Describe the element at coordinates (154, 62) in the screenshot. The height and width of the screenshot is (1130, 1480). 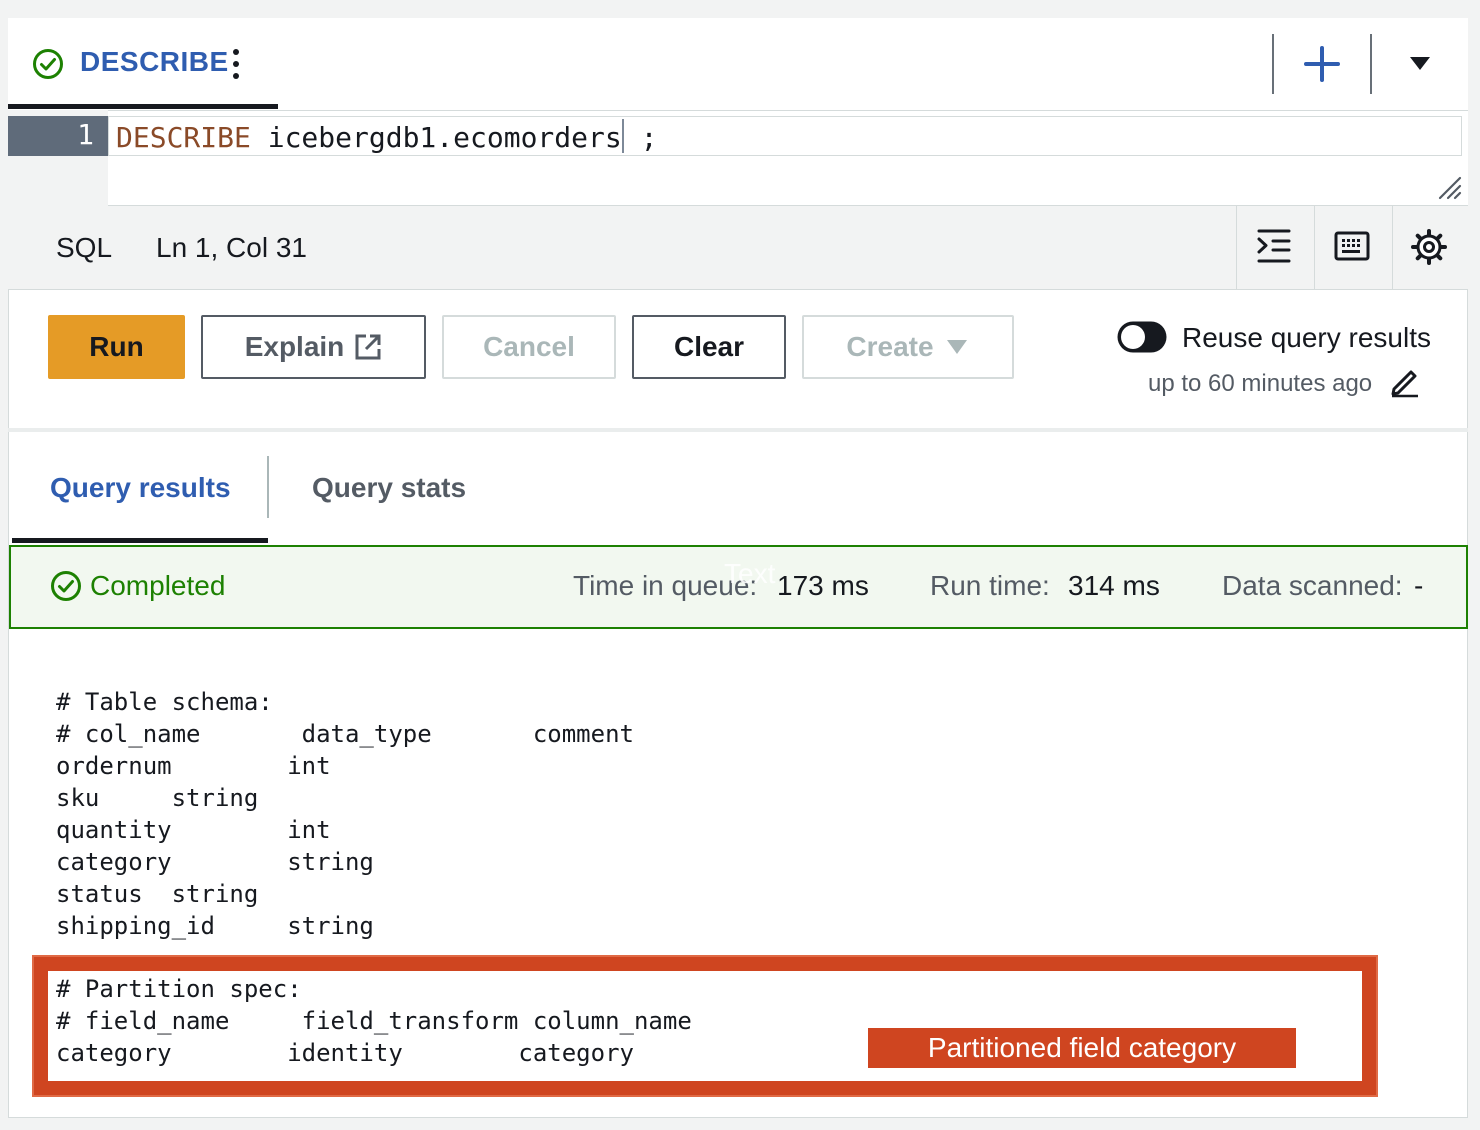
I see `query-tab-title: DESCRIBE` at that location.